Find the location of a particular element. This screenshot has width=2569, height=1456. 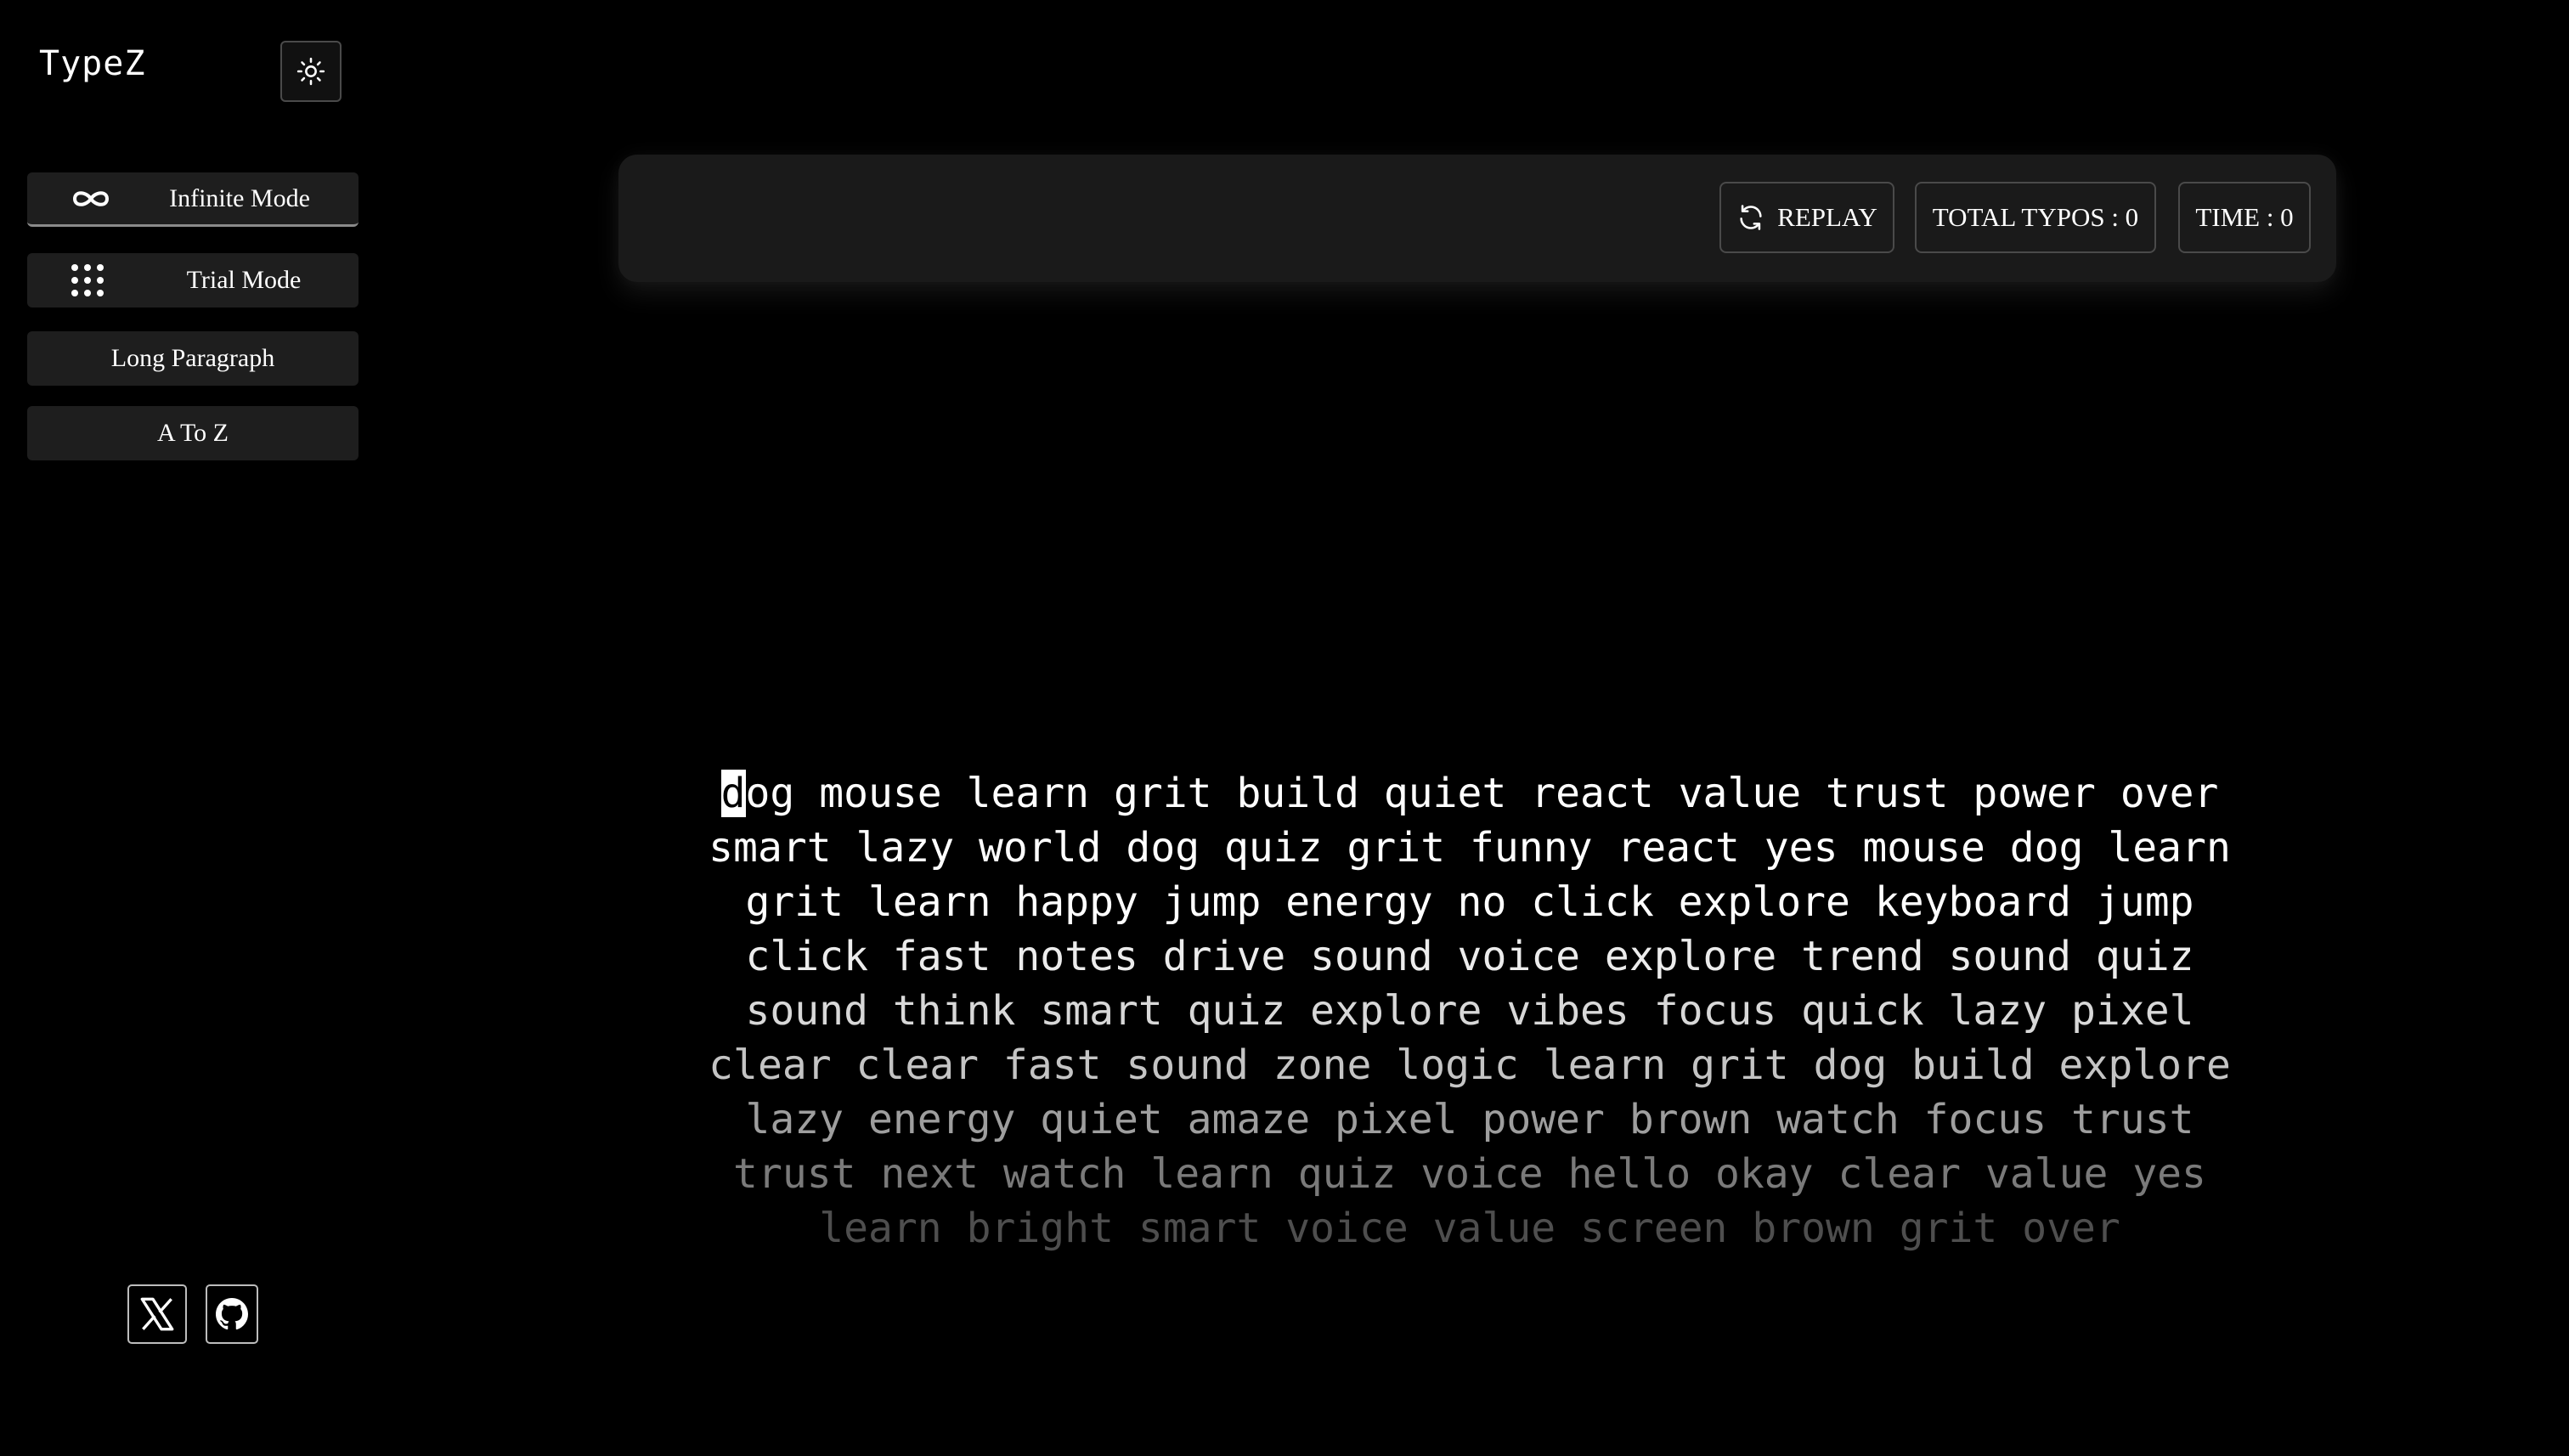

long-paragraph-button: Long Paragraph is located at coordinates (193, 359).